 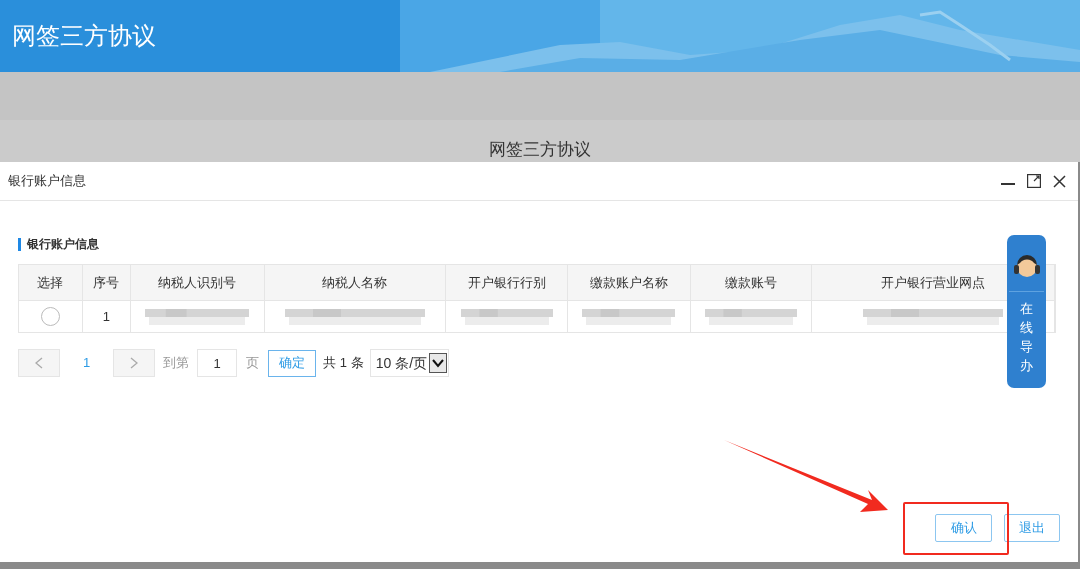 I want to click on current-page: 1, so click(x=87, y=363).